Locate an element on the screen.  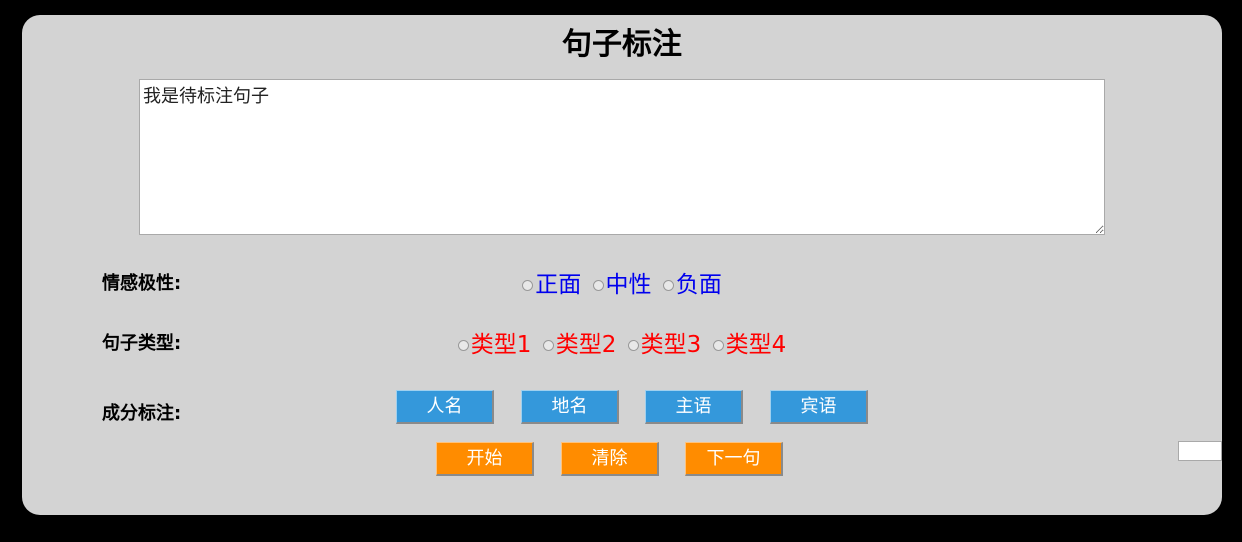
sentence-type-option-2: 类型2 is located at coordinates (579, 345).